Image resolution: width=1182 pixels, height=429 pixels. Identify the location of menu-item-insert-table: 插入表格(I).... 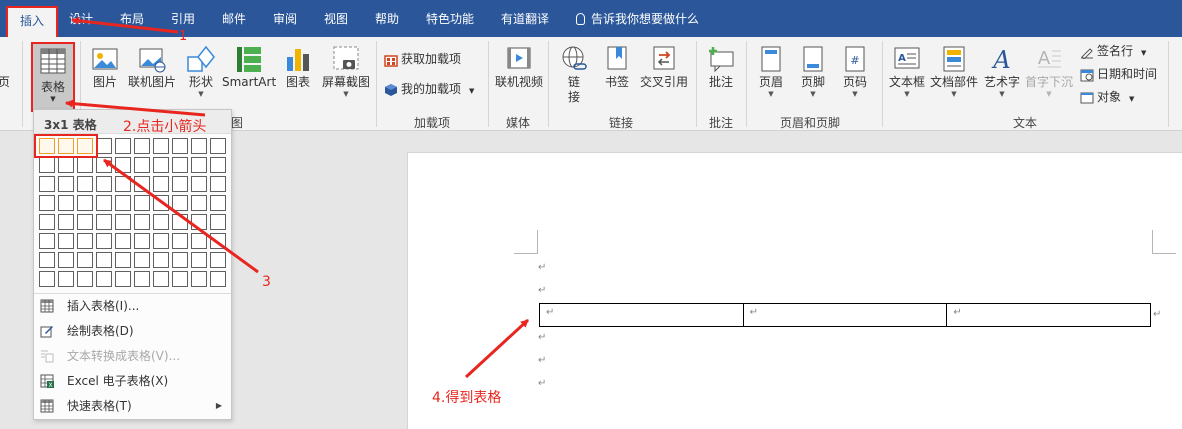
(132, 306).